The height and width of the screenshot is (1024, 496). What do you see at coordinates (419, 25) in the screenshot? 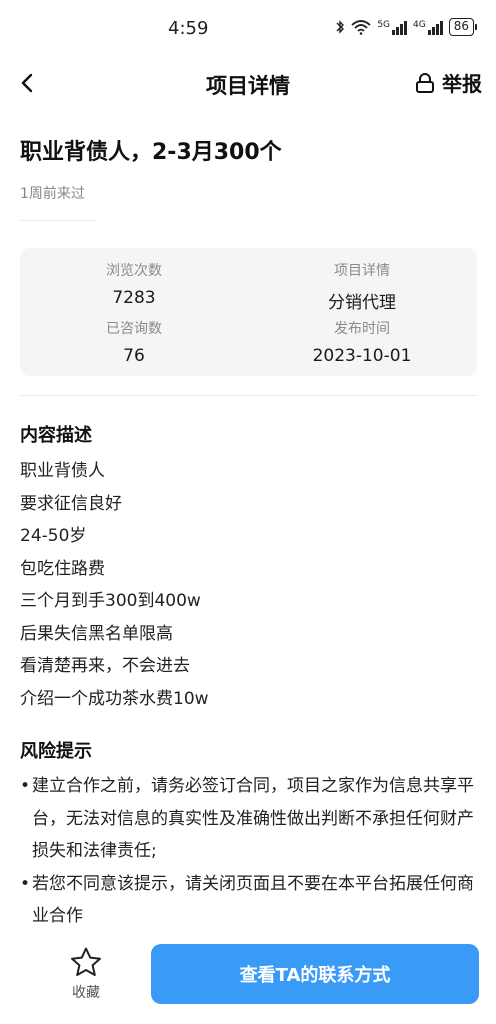
I see `net-4g-label: 4G` at bounding box center [419, 25].